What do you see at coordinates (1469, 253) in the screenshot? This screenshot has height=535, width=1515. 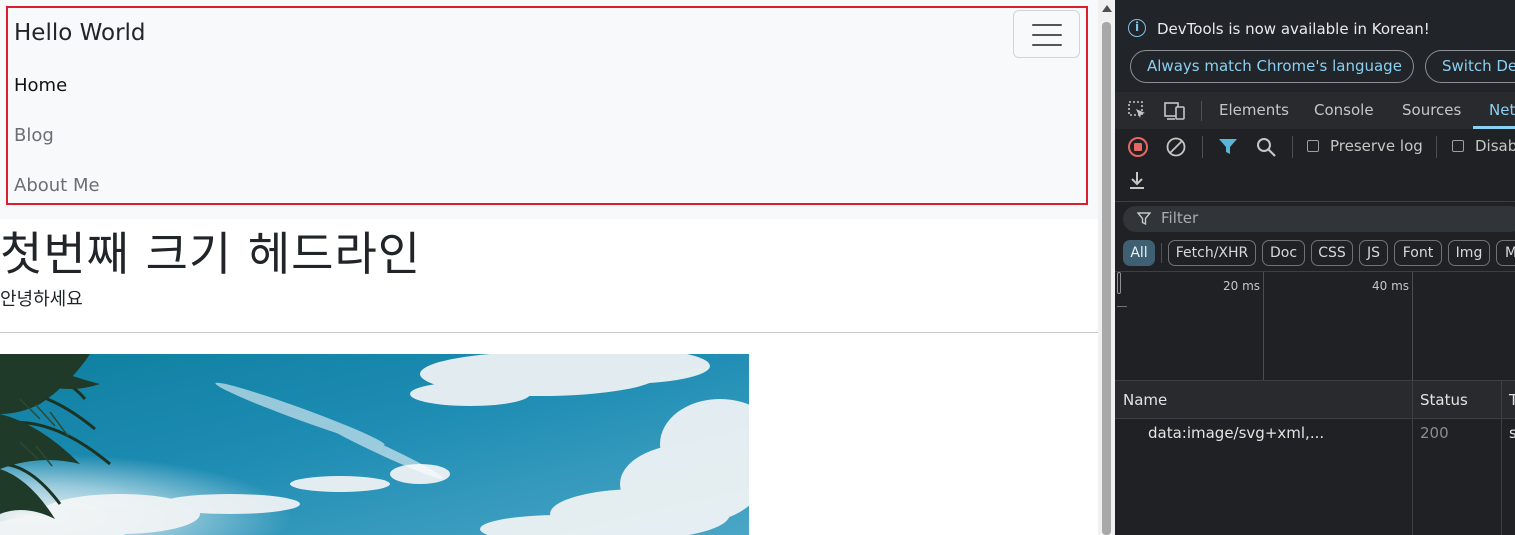 I see `type-filter-img: Img` at bounding box center [1469, 253].